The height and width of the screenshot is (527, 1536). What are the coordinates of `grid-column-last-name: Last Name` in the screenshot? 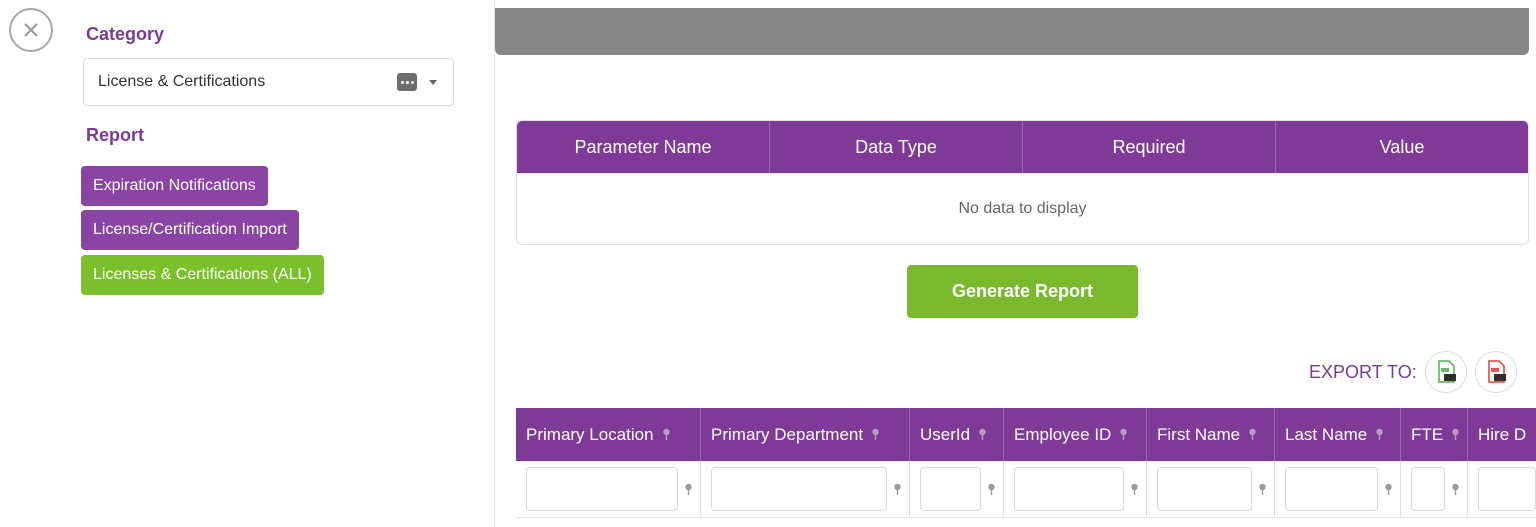 It's located at (1338, 434).